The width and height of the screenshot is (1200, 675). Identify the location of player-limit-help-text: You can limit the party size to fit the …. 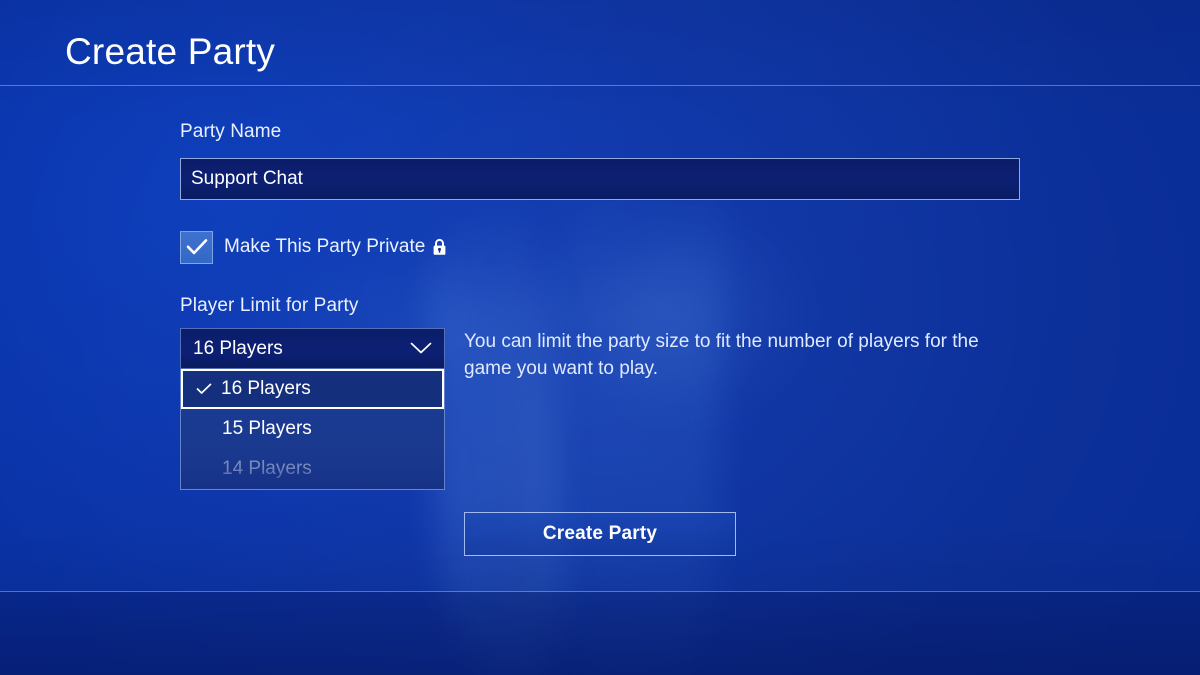
(721, 355).